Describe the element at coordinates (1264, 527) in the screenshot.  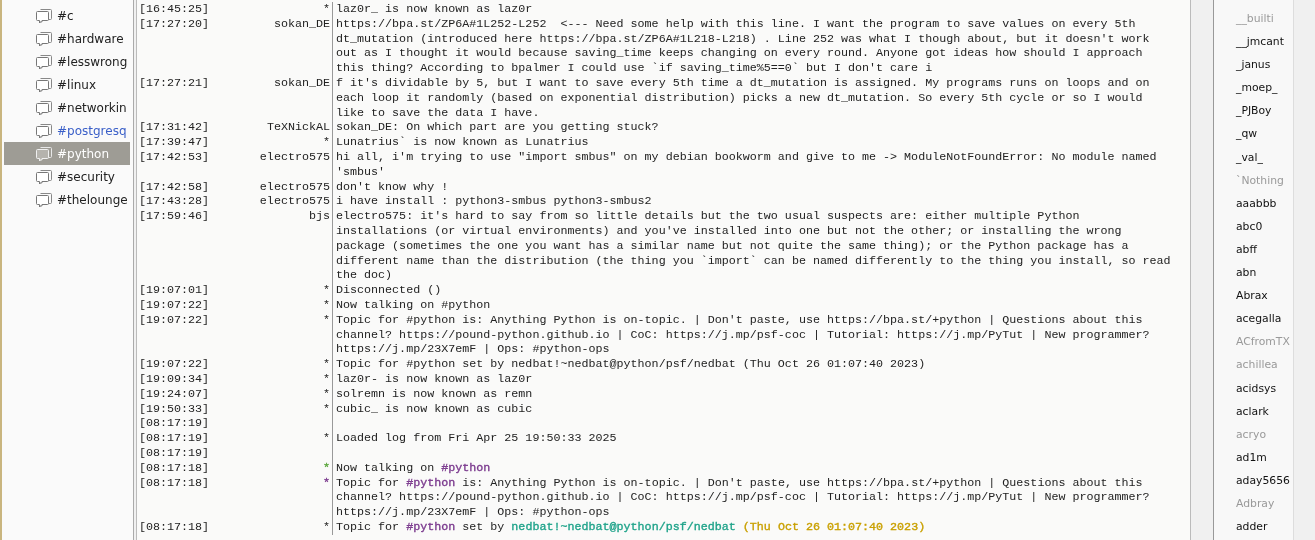
I see `user-item: adder` at that location.